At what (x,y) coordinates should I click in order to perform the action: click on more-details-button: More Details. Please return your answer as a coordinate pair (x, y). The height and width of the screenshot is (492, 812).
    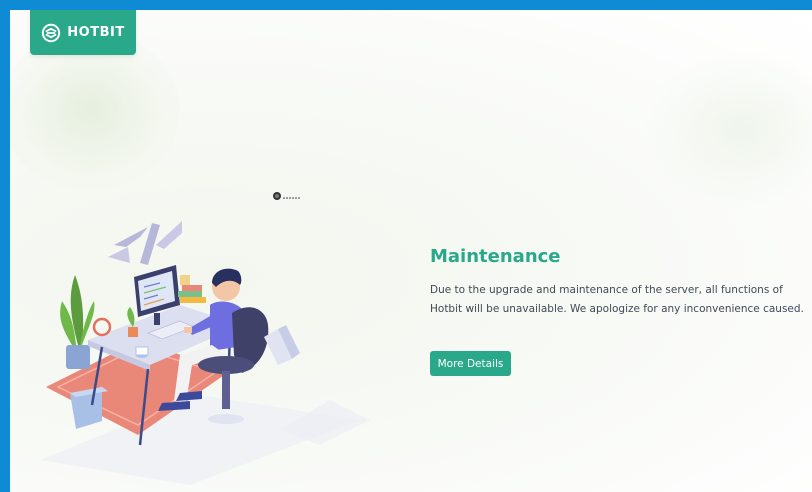
    Looking at the image, I should click on (470, 363).